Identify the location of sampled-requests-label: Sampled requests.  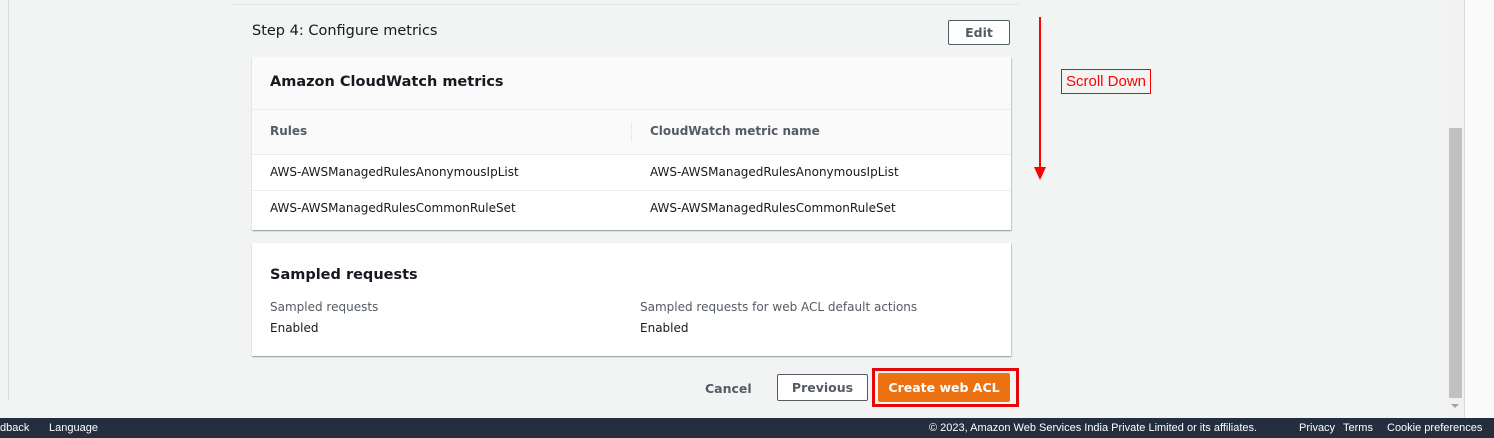
(324, 307).